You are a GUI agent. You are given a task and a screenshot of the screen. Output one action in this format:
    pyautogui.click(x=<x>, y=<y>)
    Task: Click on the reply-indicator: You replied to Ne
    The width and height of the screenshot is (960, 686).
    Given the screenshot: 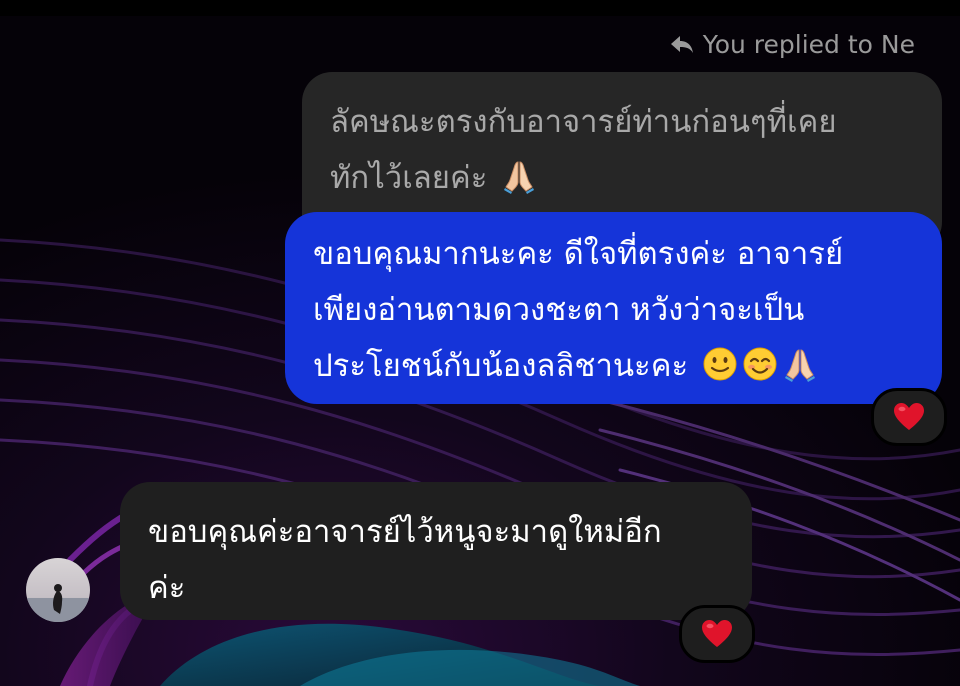 What is the action you would take?
    pyautogui.click(x=792, y=44)
    